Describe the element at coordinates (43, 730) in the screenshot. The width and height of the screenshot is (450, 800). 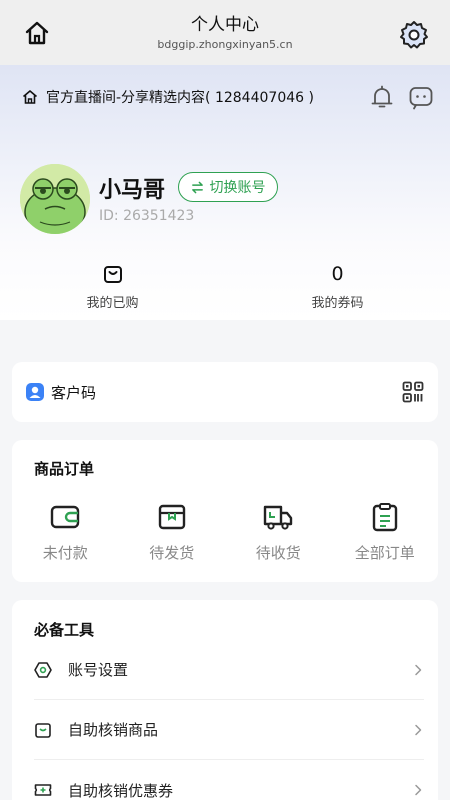
I see `bag-icon` at that location.